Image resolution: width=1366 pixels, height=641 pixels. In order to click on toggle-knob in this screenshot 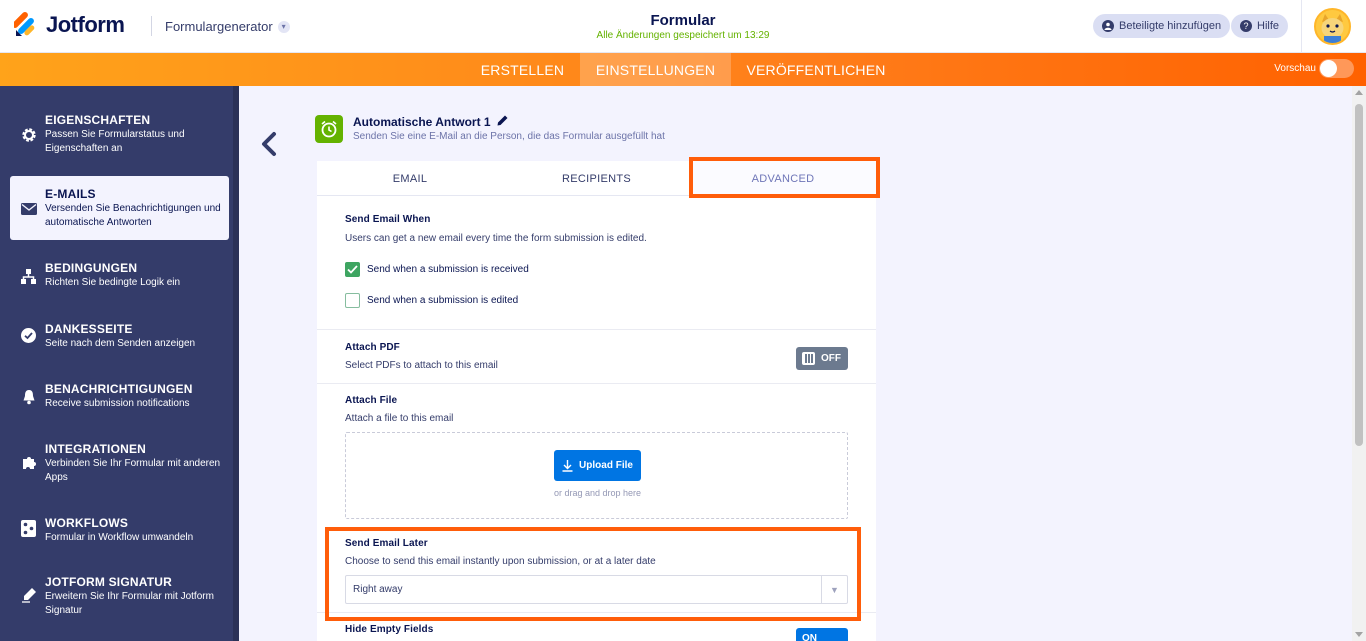, I will do `click(1328, 68)`.